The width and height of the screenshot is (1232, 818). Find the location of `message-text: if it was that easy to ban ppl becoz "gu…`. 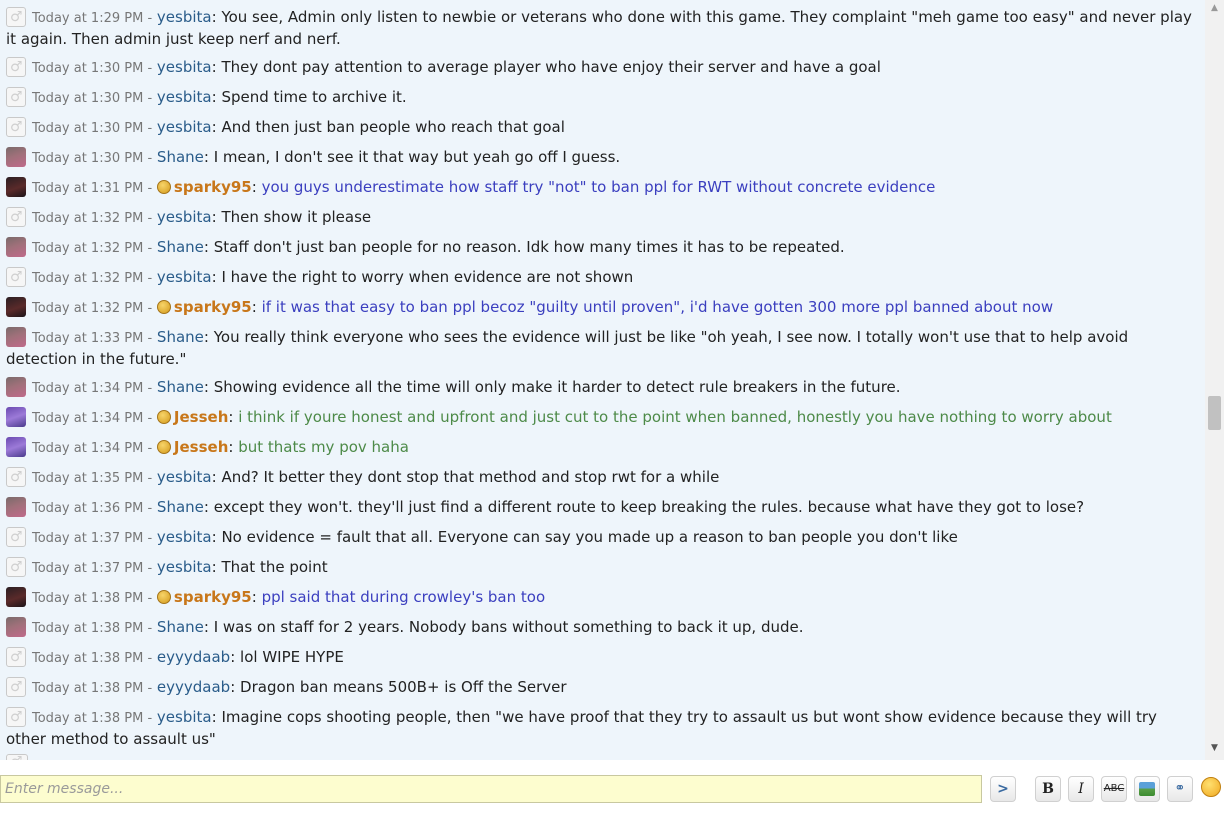

message-text: if it was that easy to ban ppl becoz "gu… is located at coordinates (657, 307).